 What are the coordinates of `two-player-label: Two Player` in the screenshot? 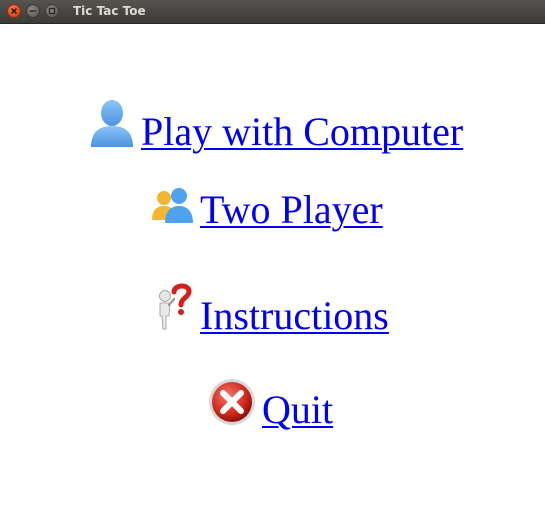 It's located at (291, 209).